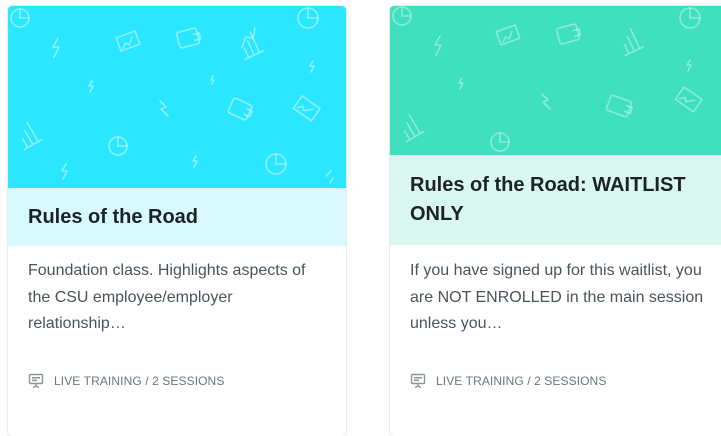  What do you see at coordinates (113, 217) in the screenshot?
I see `card-title: Rules of the Road` at bounding box center [113, 217].